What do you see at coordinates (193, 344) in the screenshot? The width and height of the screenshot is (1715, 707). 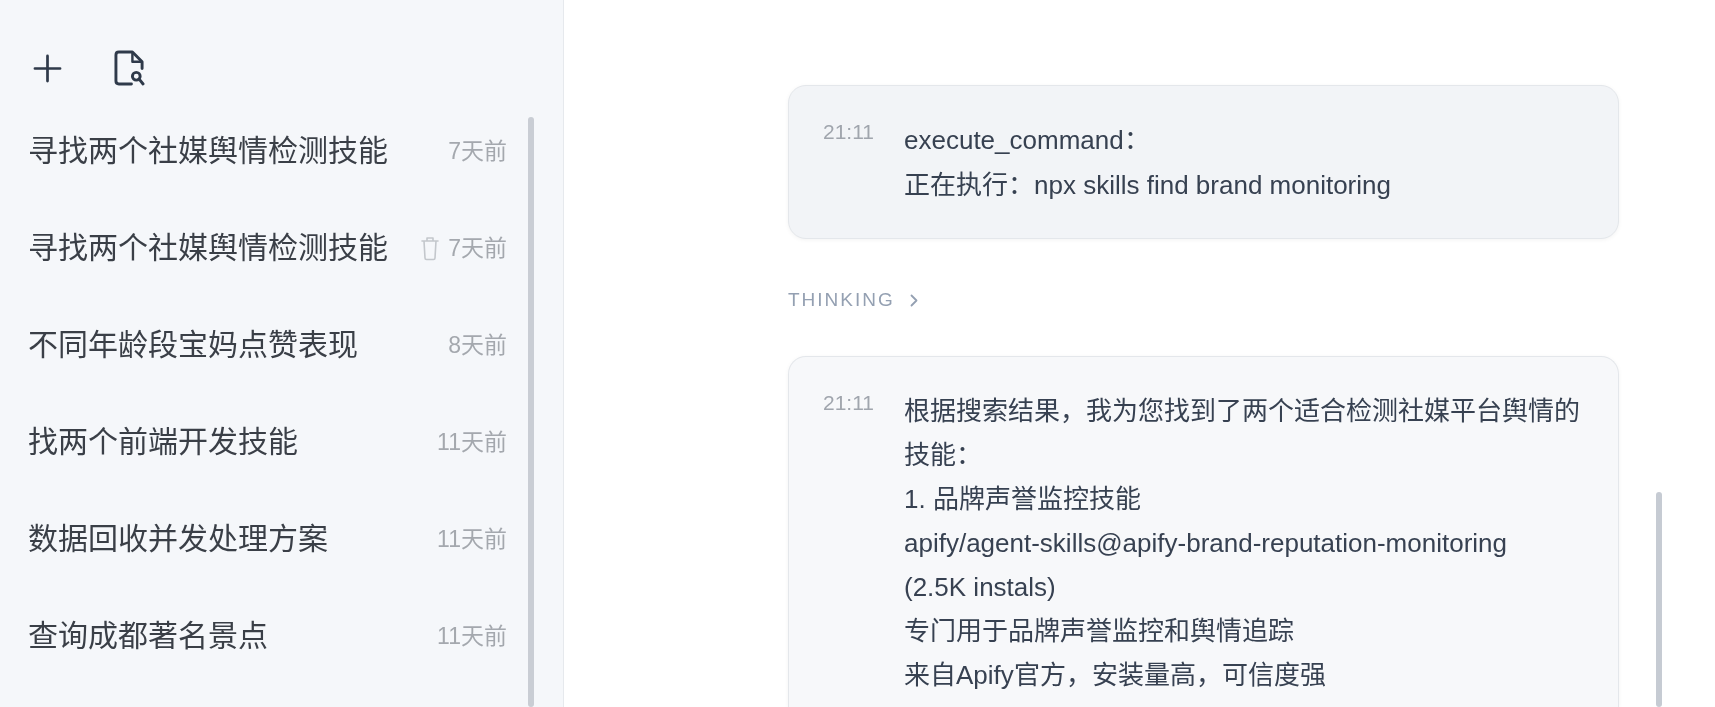 I see `conversation-title: 不同年龄段宝妈点赞表现` at bounding box center [193, 344].